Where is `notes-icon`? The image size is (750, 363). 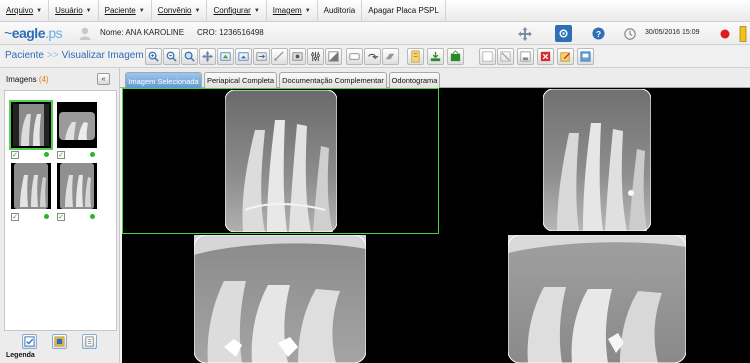 notes-icon is located at coordinates (390, 56).